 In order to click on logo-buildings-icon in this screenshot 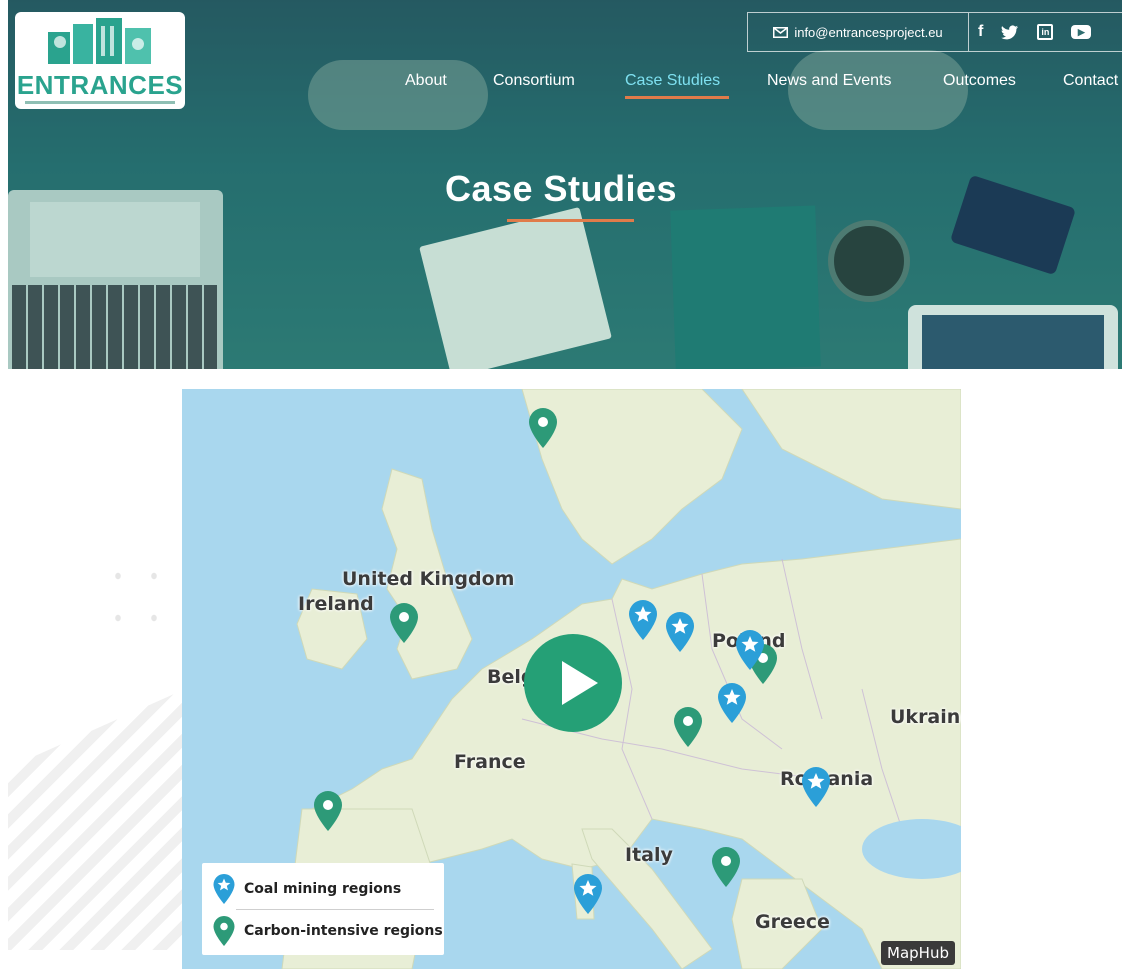, I will do `click(99, 41)`.